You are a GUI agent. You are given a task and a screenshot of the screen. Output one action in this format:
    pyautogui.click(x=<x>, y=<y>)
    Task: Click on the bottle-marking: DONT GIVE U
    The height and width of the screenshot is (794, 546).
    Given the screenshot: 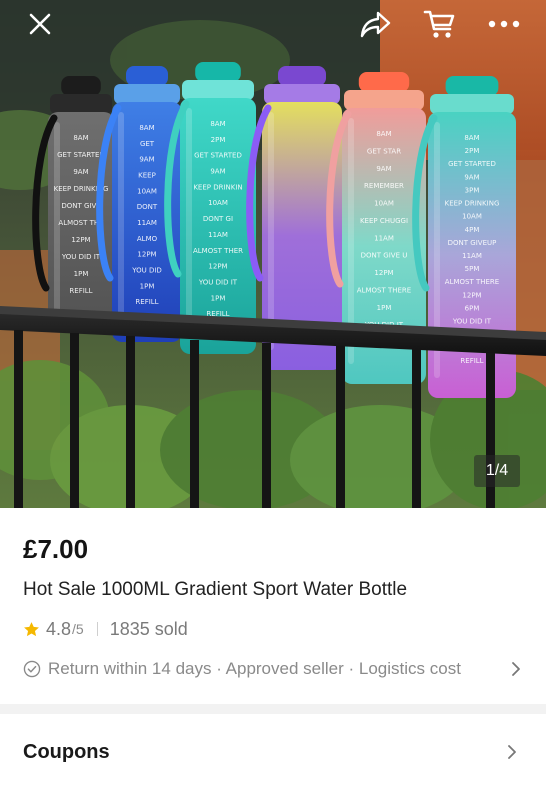 What is the action you would take?
    pyautogui.click(x=384, y=256)
    